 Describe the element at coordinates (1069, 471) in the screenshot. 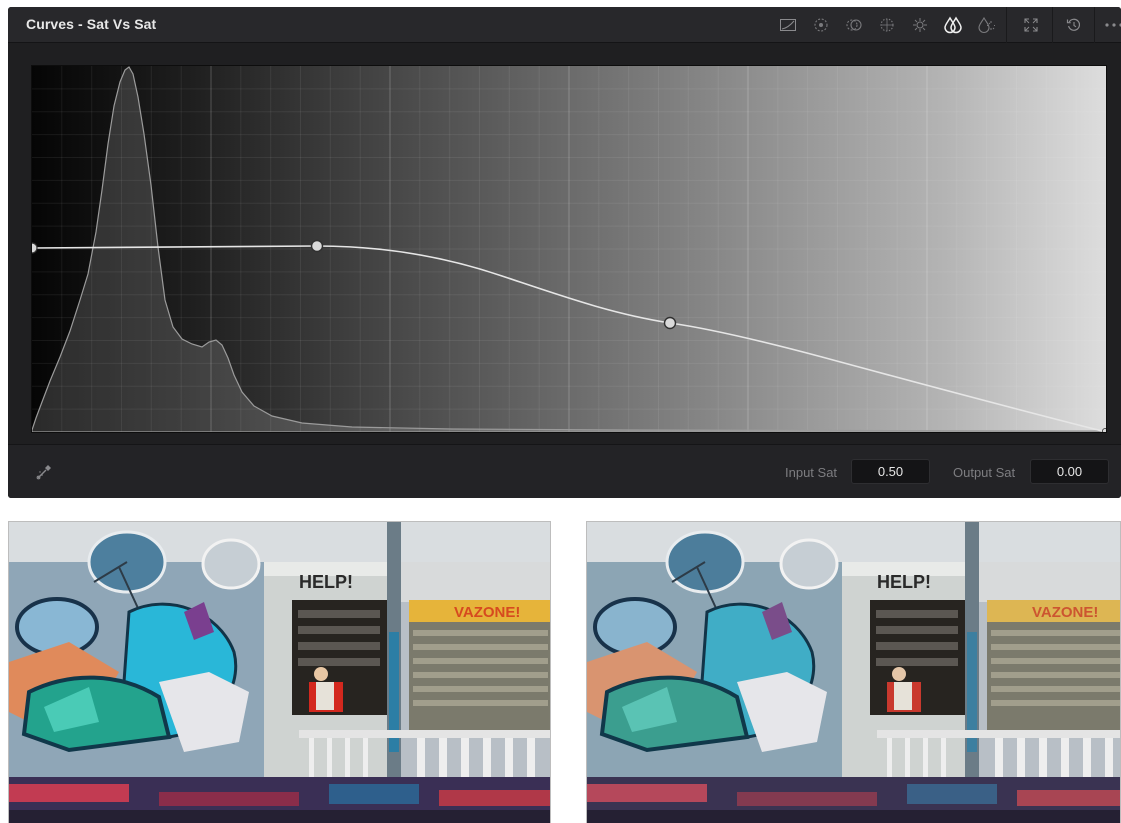

I see `output-sat-field: 0.00` at that location.